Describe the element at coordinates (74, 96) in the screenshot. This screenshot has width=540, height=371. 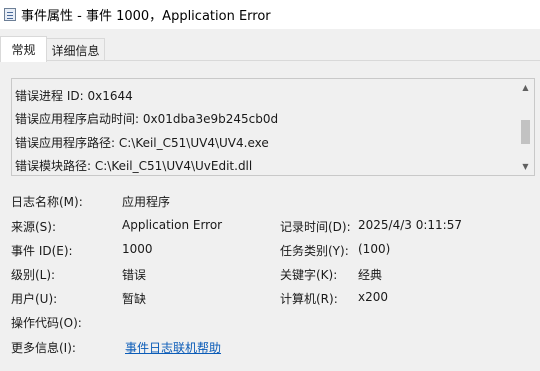
I see `description-line: 错误进程 ID: 0x1644` at that location.